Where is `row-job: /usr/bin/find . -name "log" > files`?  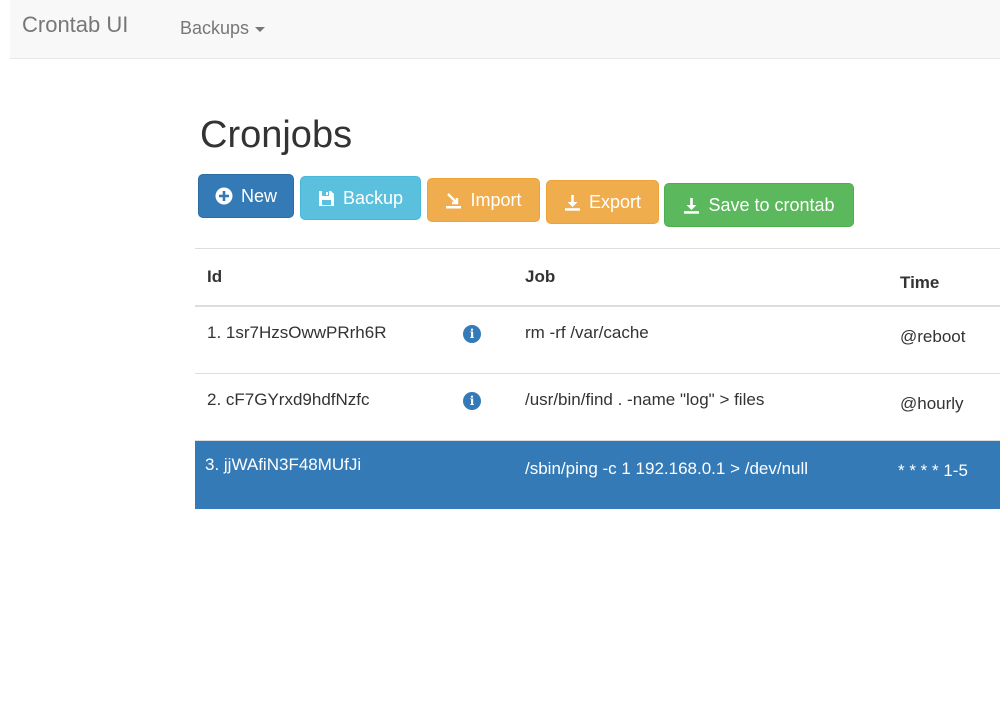
row-job: /usr/bin/find . -name "log" > files is located at coordinates (645, 399).